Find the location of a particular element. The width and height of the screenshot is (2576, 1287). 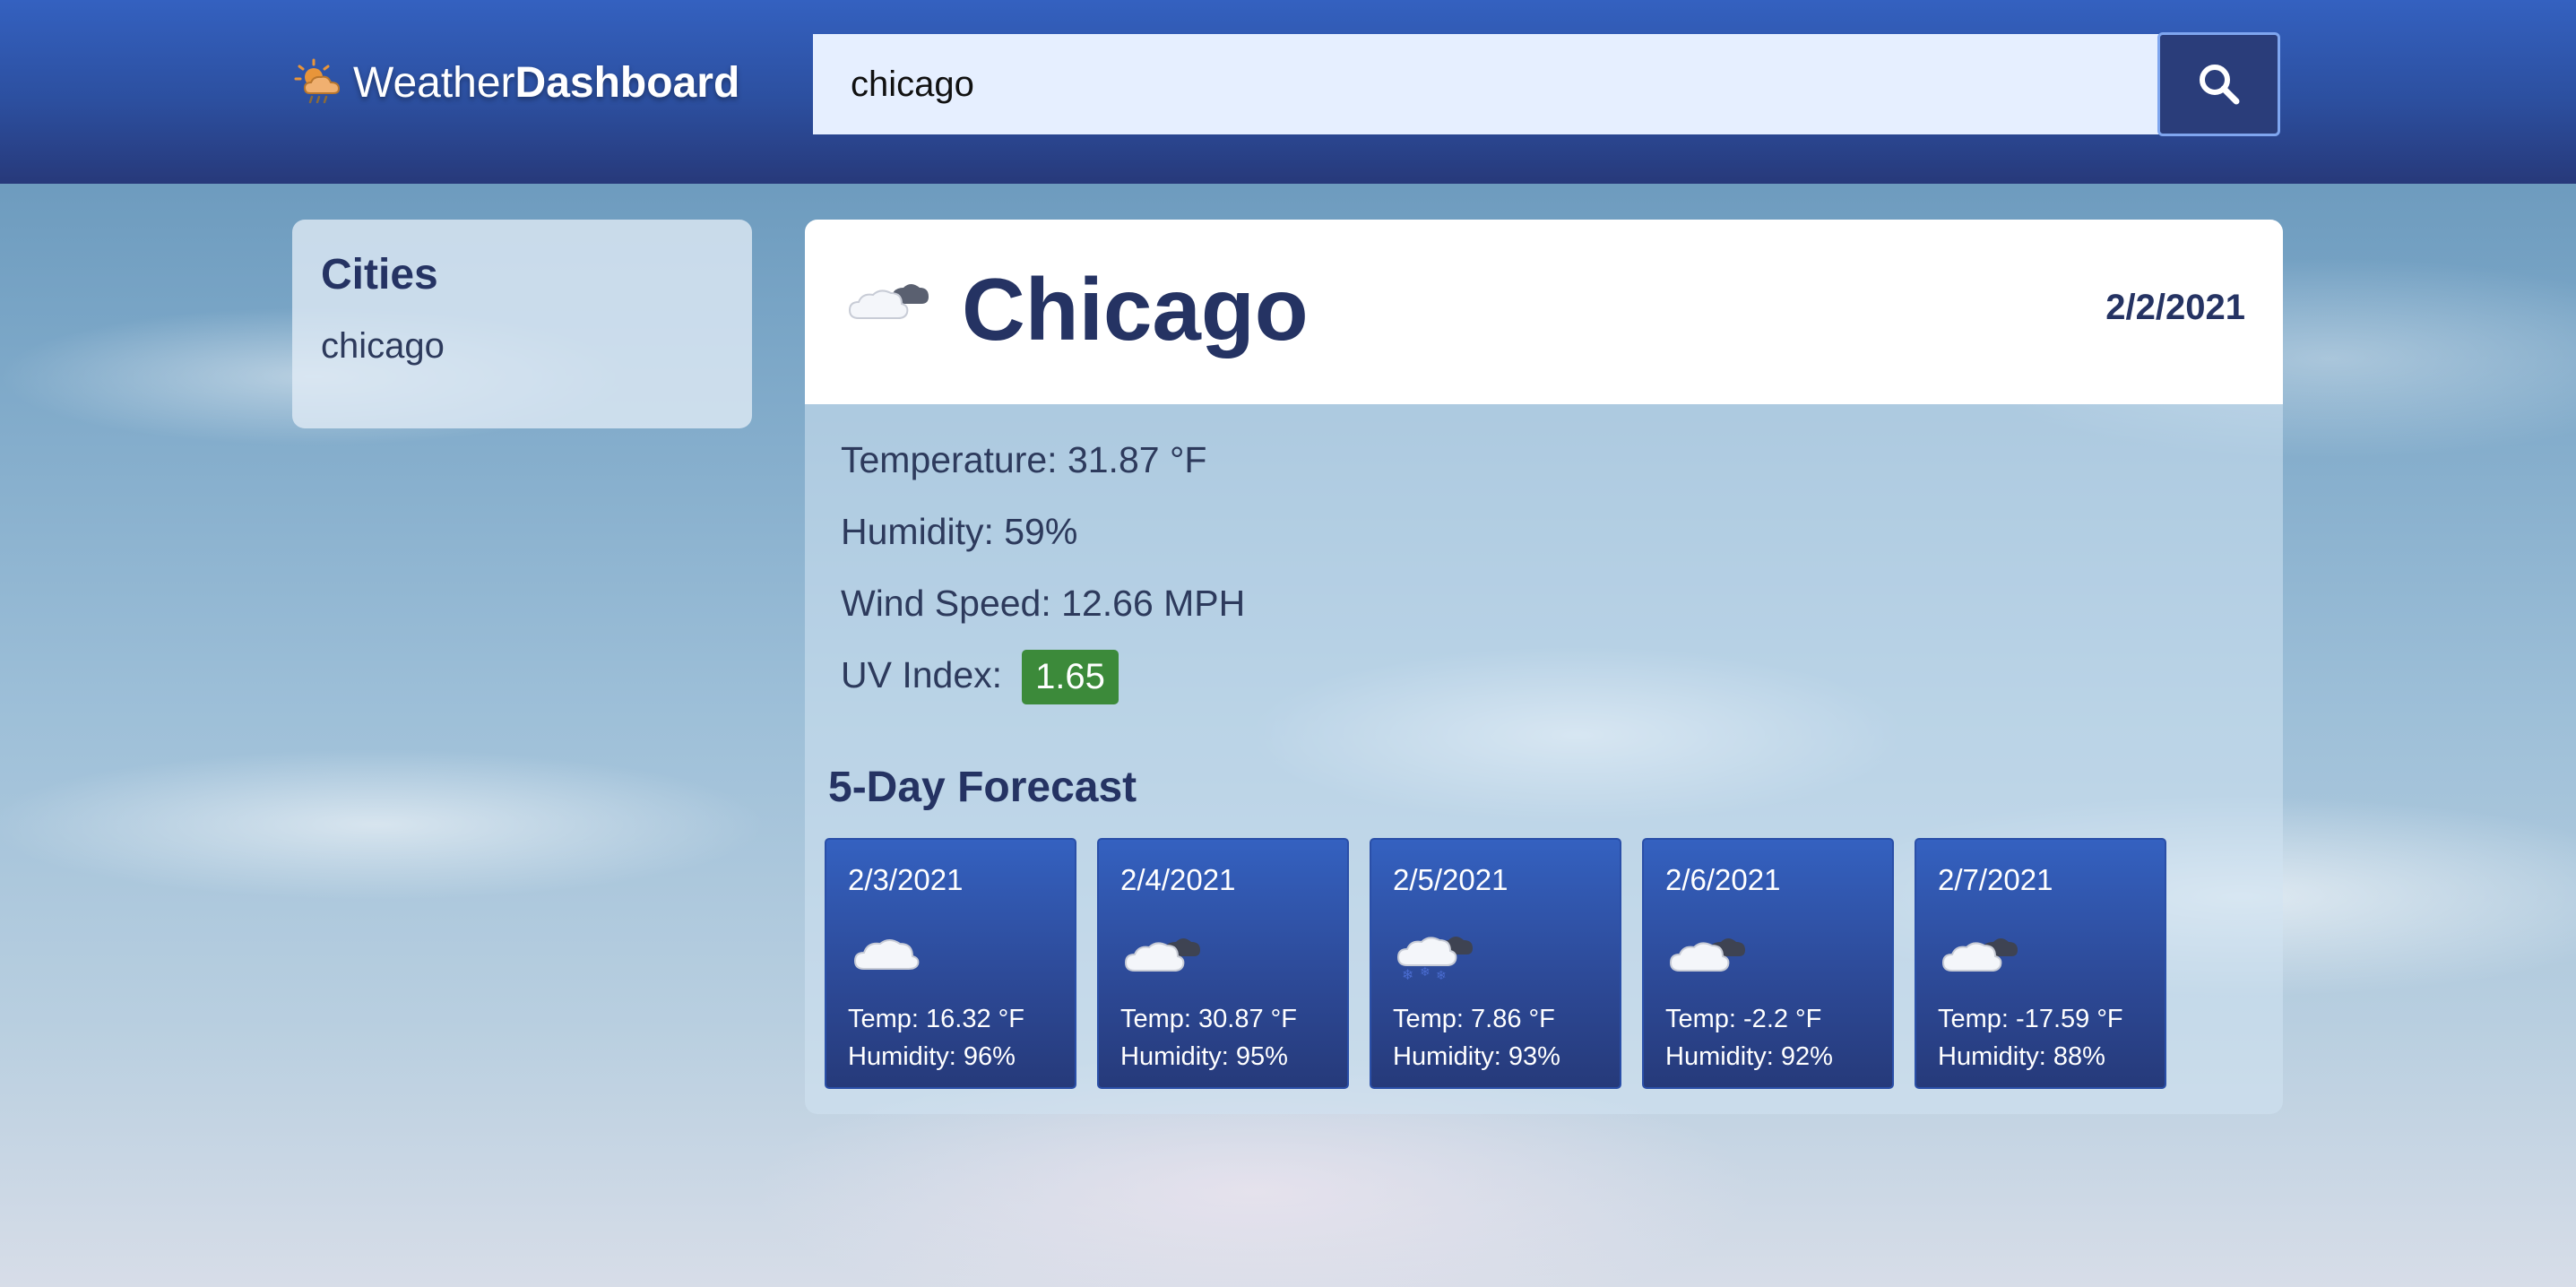

forecast-humidity: Humidity: 93% is located at coordinates (1476, 1056).